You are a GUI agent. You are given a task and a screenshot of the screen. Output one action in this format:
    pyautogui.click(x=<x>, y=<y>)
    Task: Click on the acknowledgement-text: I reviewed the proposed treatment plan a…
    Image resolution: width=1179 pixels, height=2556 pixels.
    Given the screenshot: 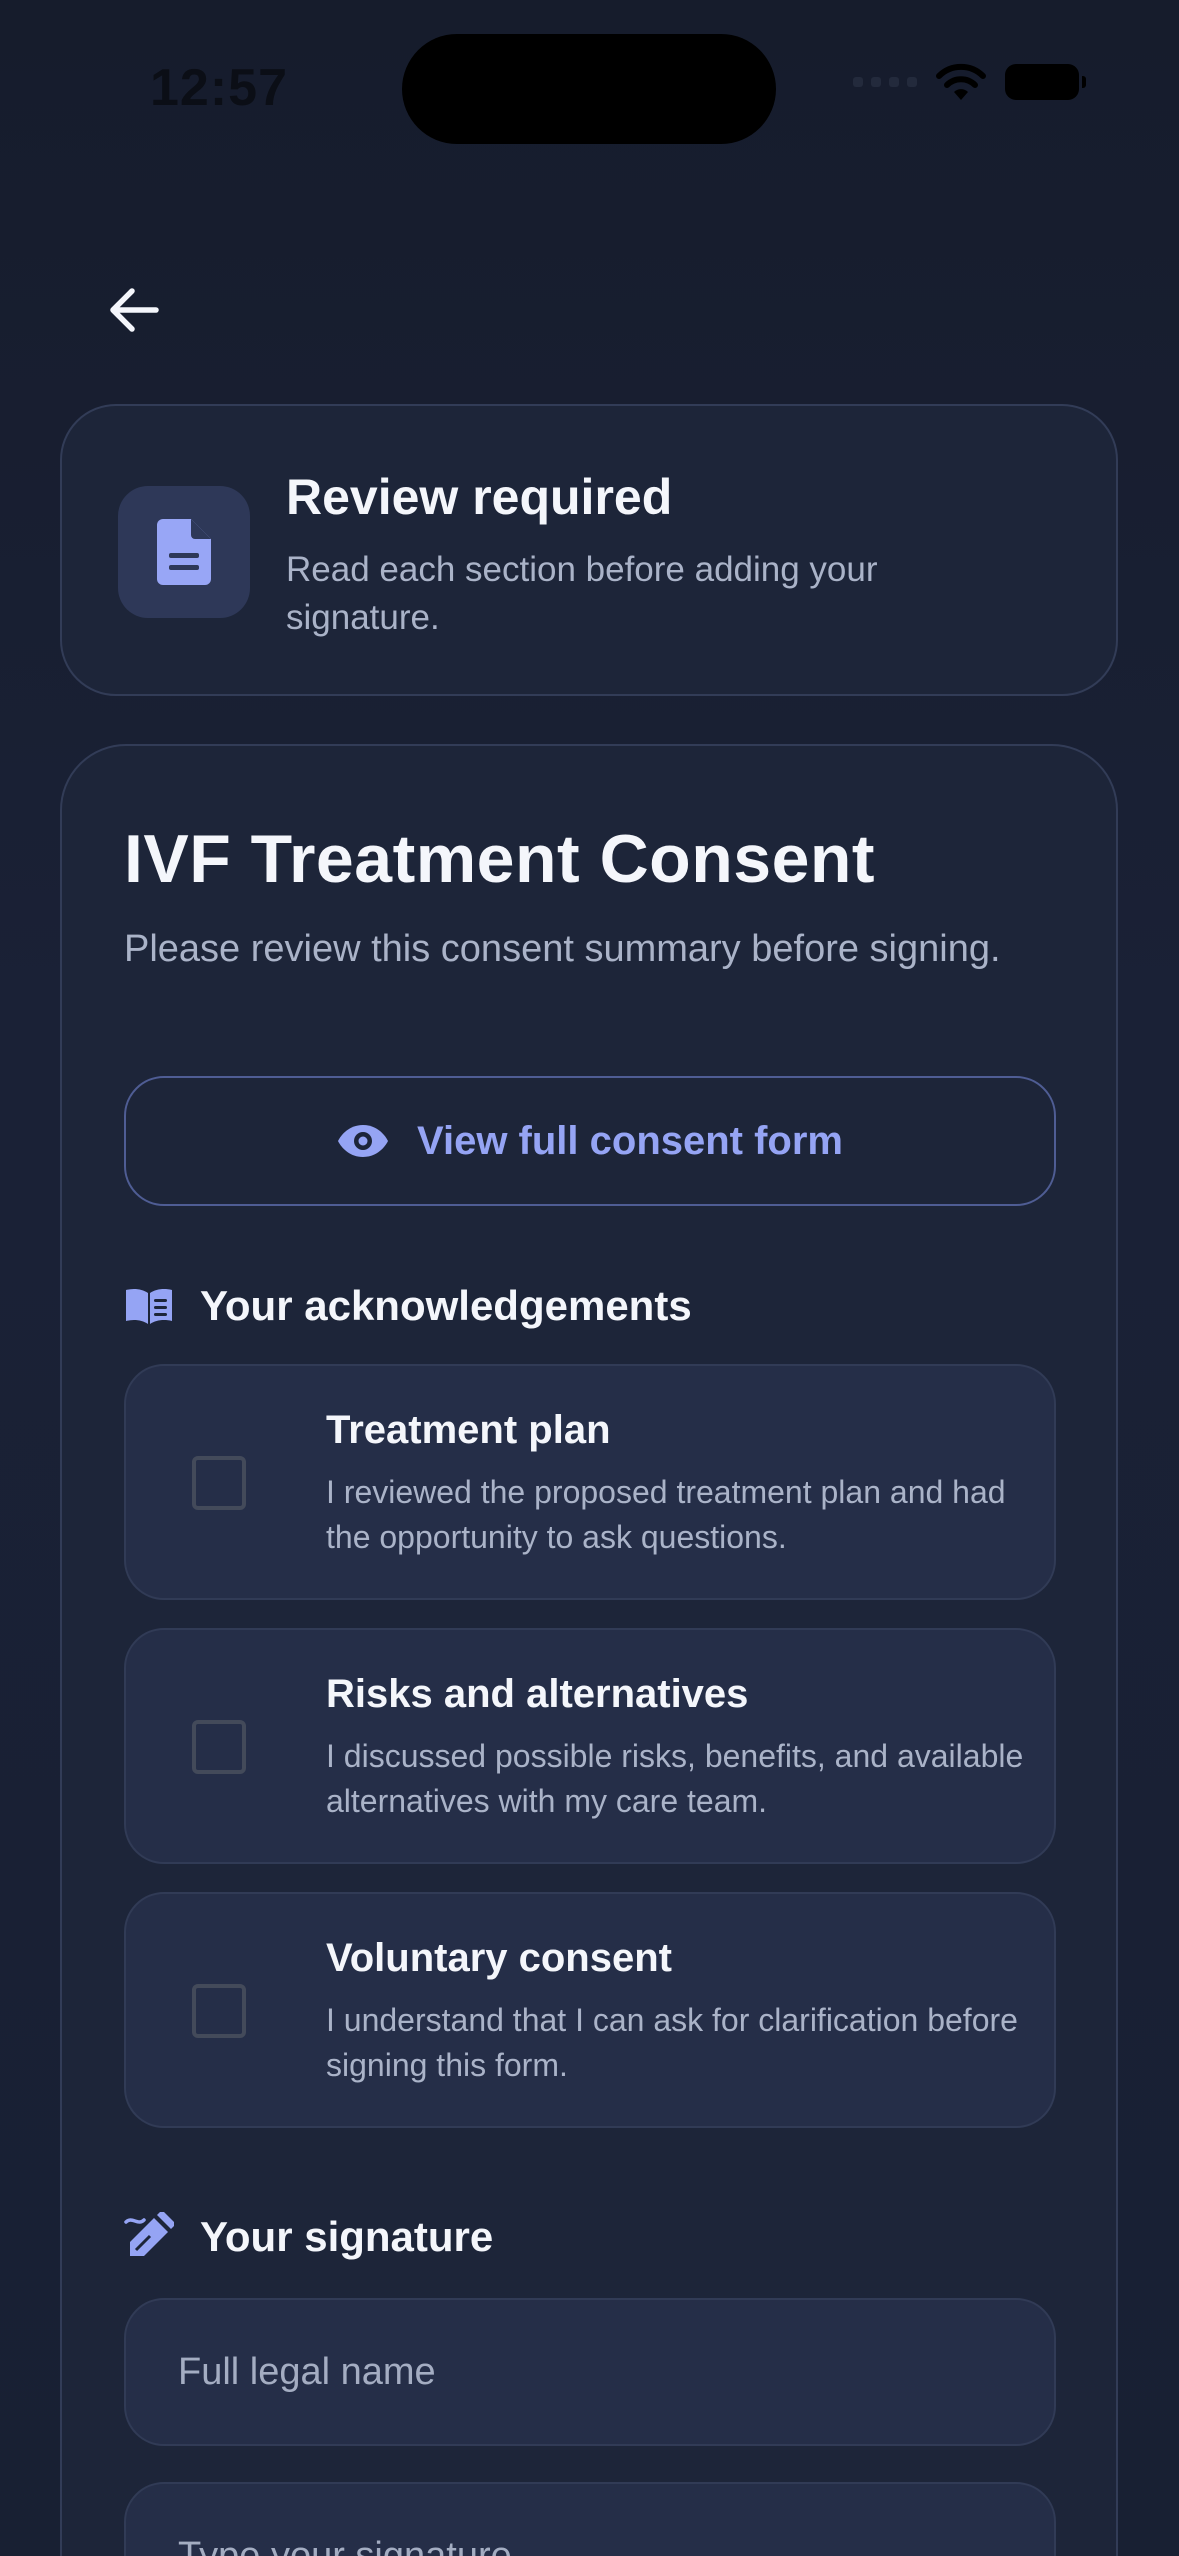 What is the action you would take?
    pyautogui.click(x=666, y=1514)
    